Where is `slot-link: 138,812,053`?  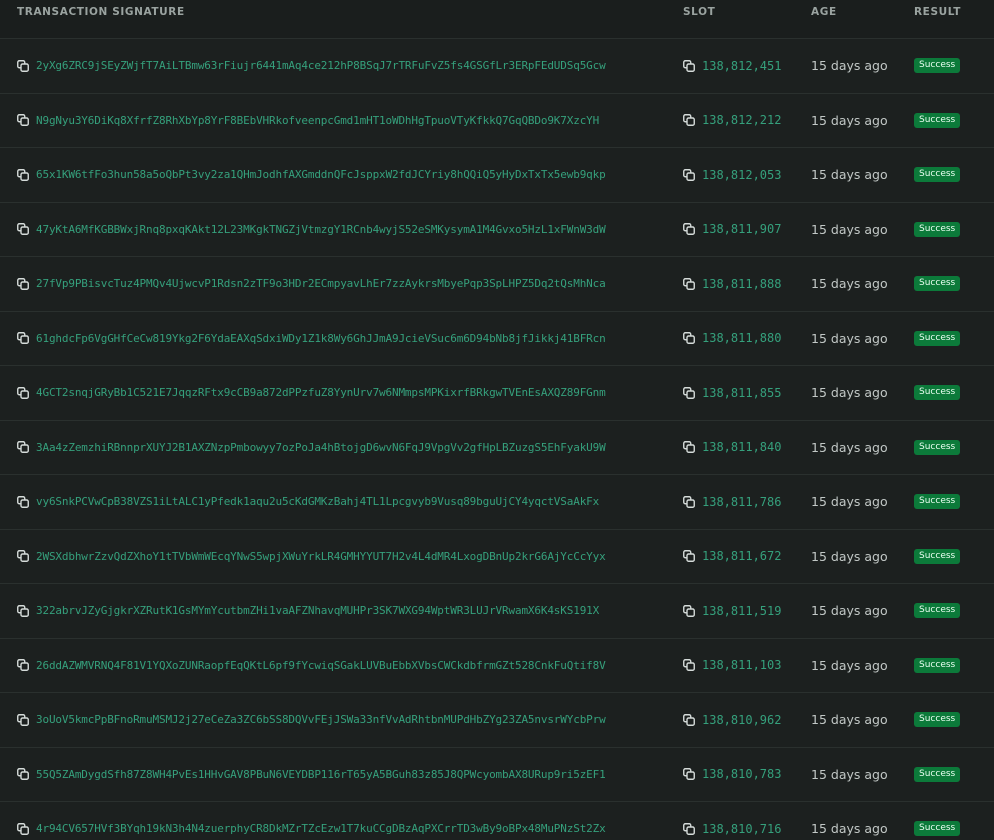 slot-link: 138,812,053 is located at coordinates (741, 175).